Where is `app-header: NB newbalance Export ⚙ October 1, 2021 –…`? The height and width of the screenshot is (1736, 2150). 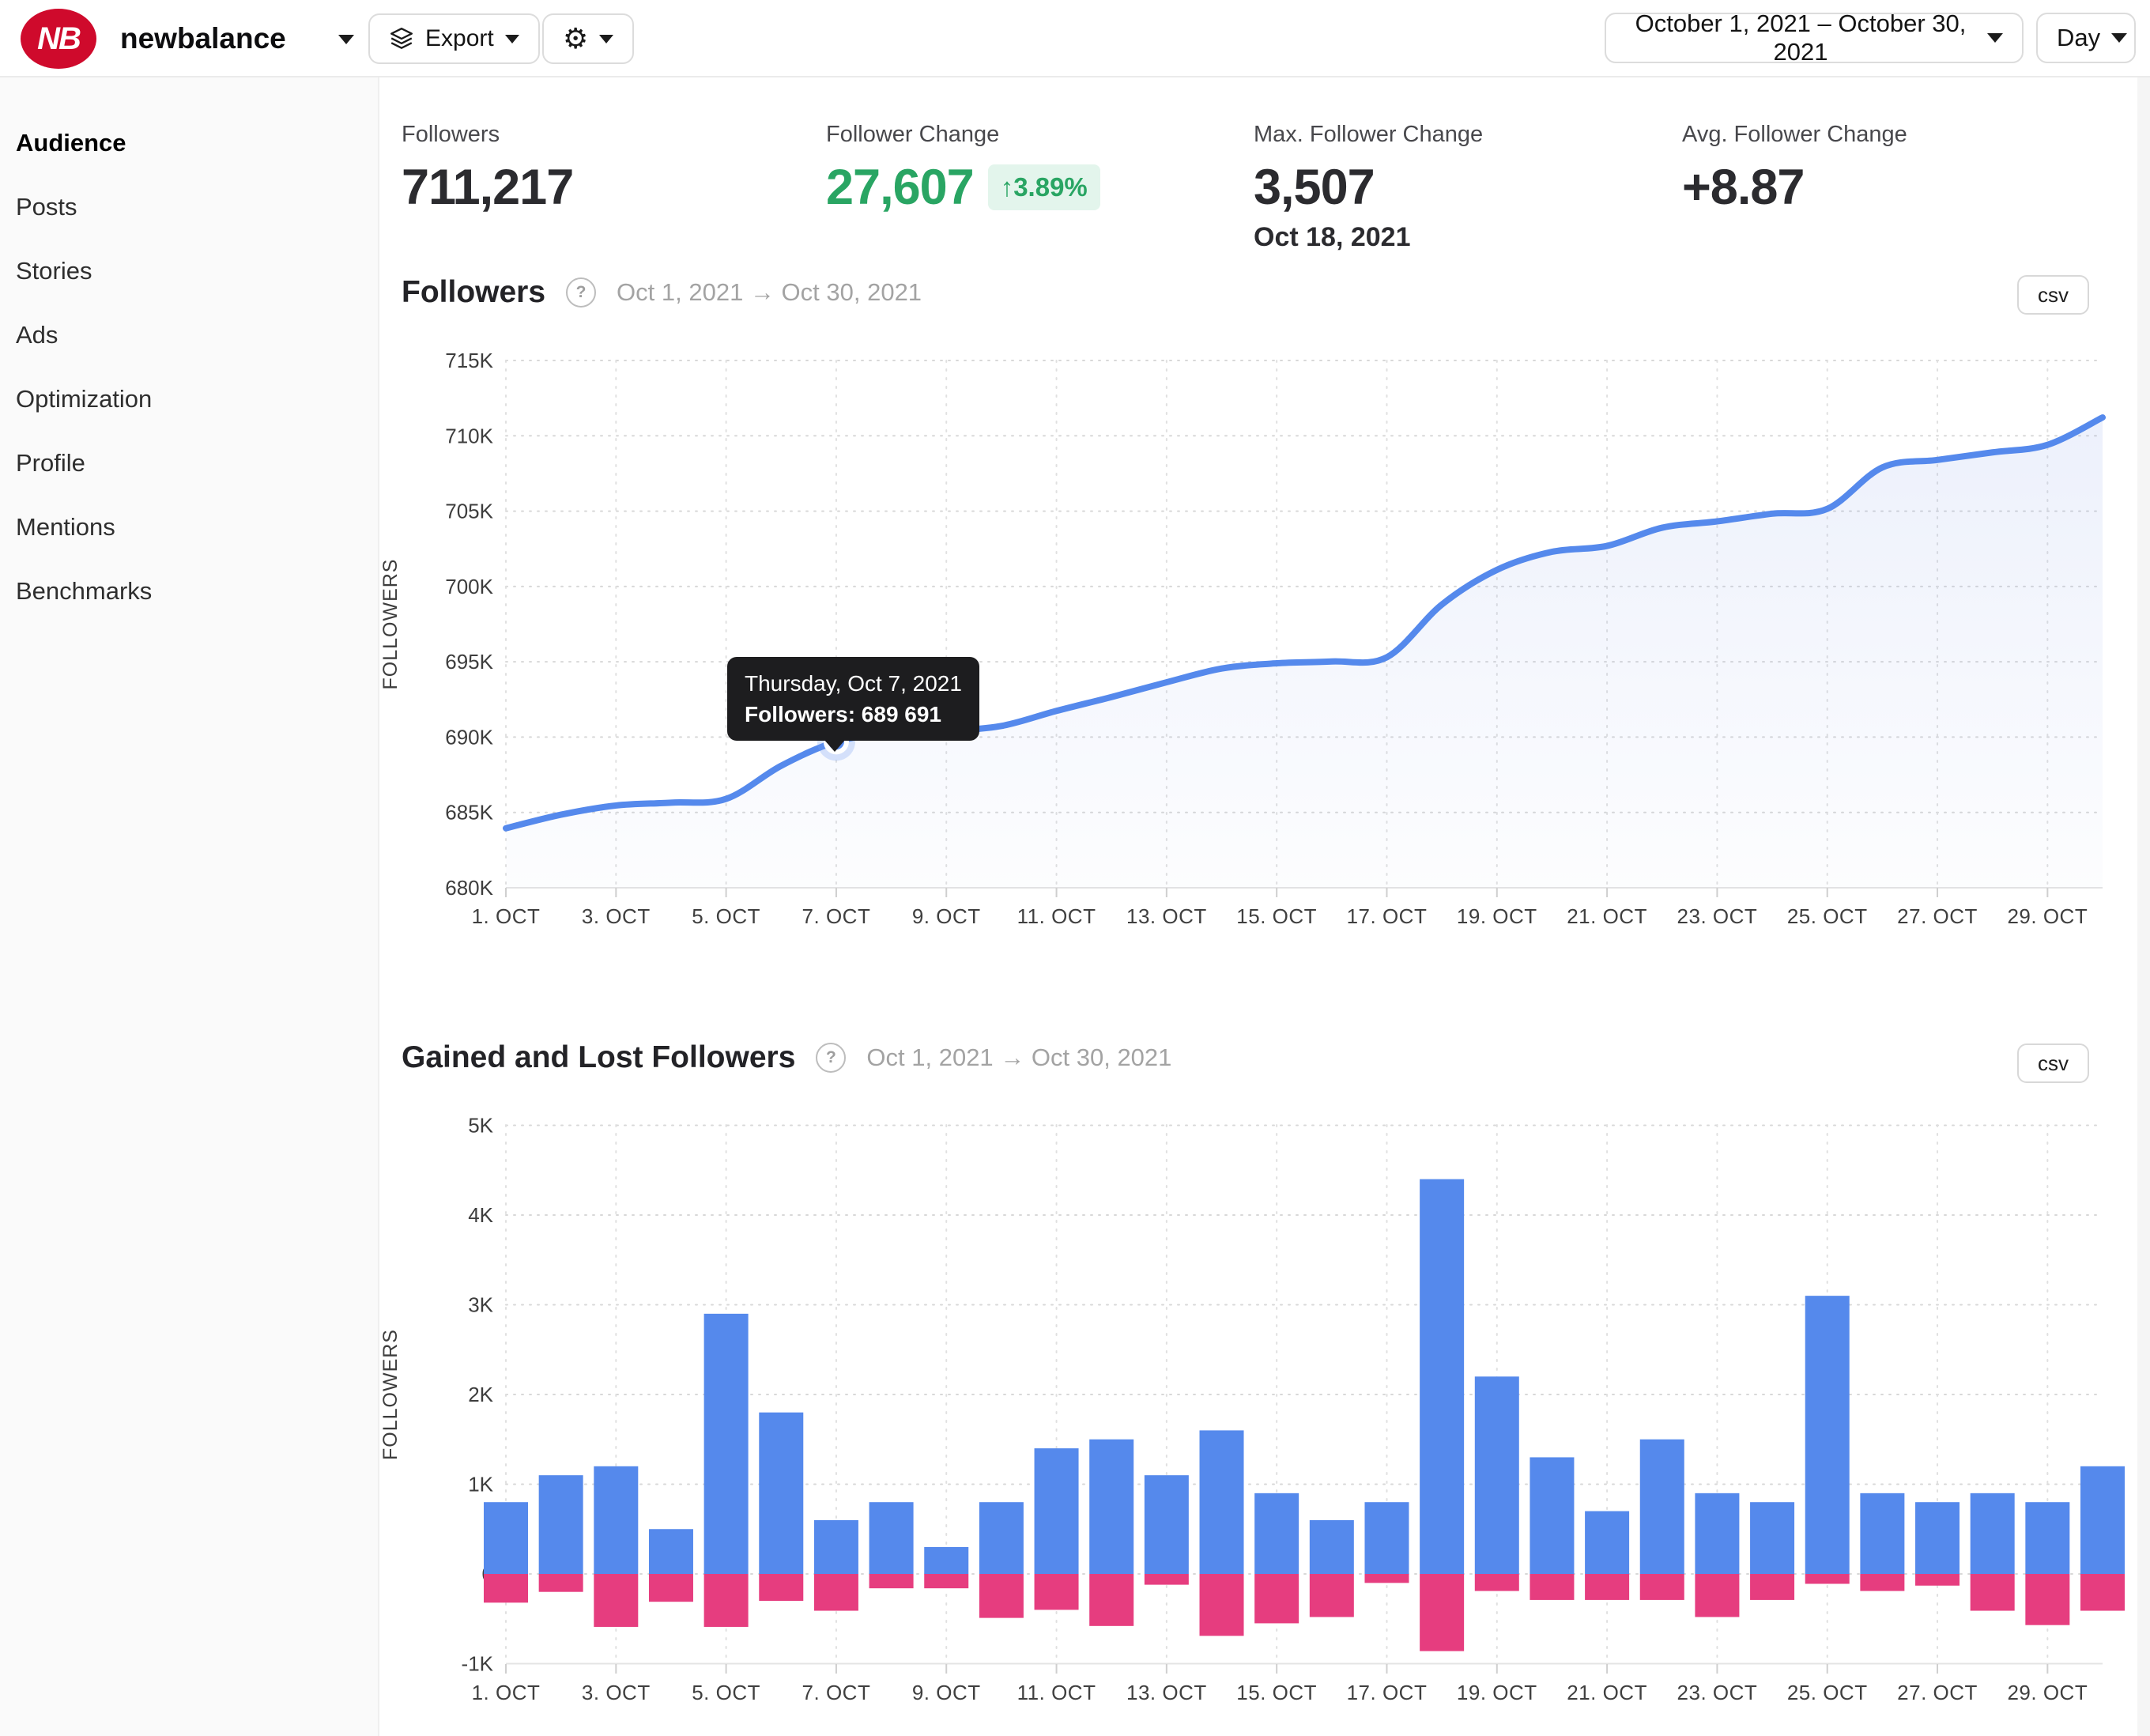 app-header: NB newbalance Export ⚙ October 1, 2021 –… is located at coordinates (1075, 38).